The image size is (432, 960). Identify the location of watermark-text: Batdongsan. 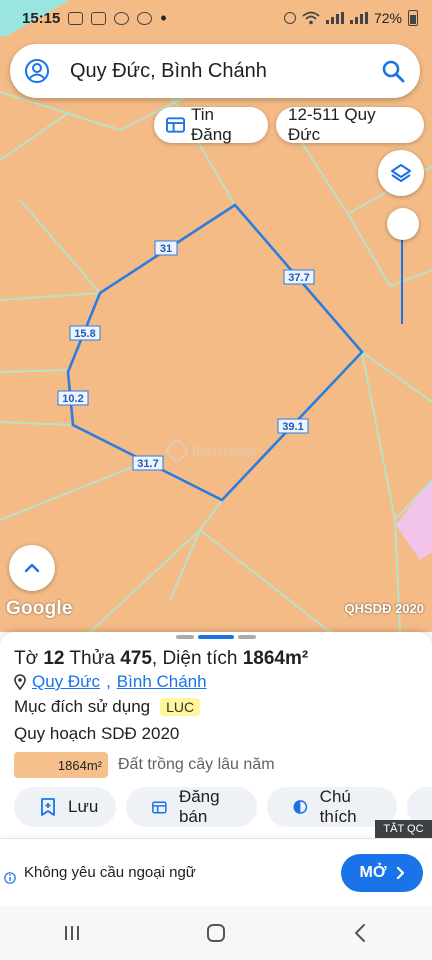
(224, 451).